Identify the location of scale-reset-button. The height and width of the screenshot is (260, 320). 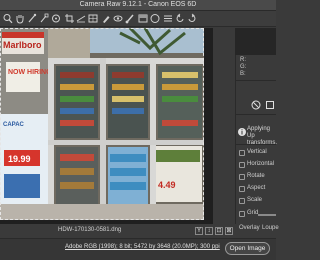
(242, 201).